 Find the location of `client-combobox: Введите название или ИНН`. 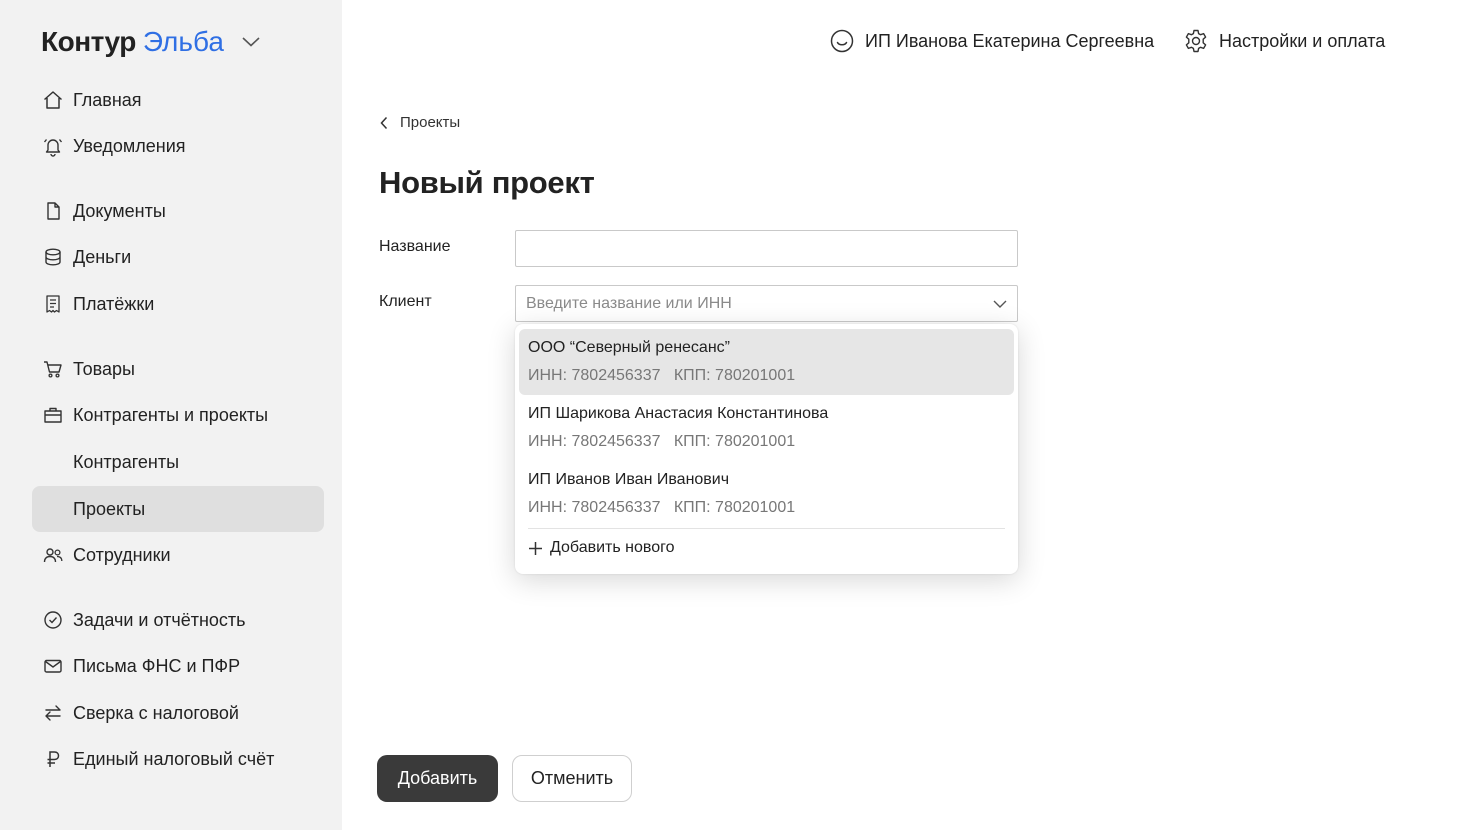

client-combobox: Введите название или ИНН is located at coordinates (766, 303).